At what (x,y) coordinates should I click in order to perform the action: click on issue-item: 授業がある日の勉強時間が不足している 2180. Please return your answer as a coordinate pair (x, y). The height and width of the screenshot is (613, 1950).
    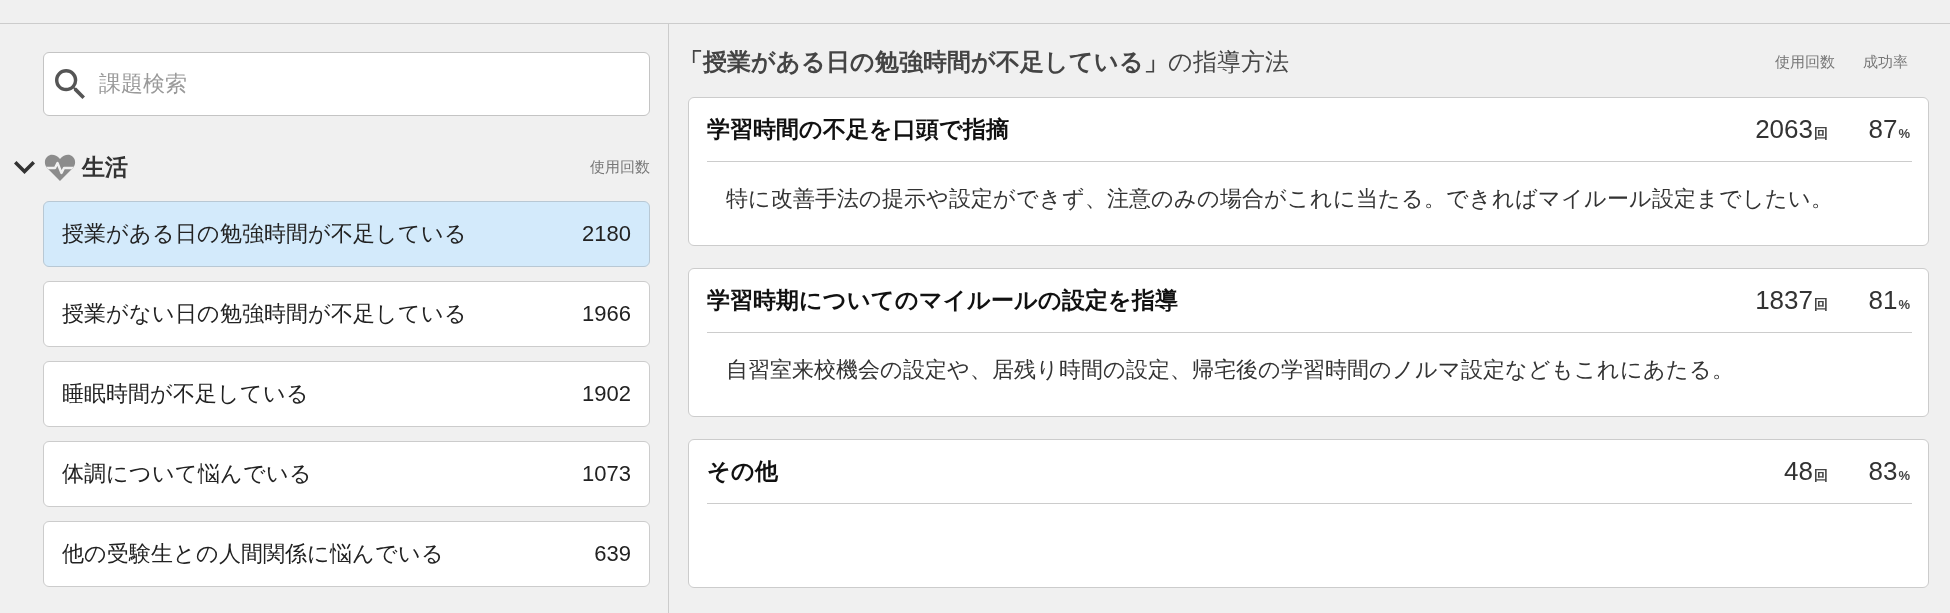
    Looking at the image, I should click on (346, 234).